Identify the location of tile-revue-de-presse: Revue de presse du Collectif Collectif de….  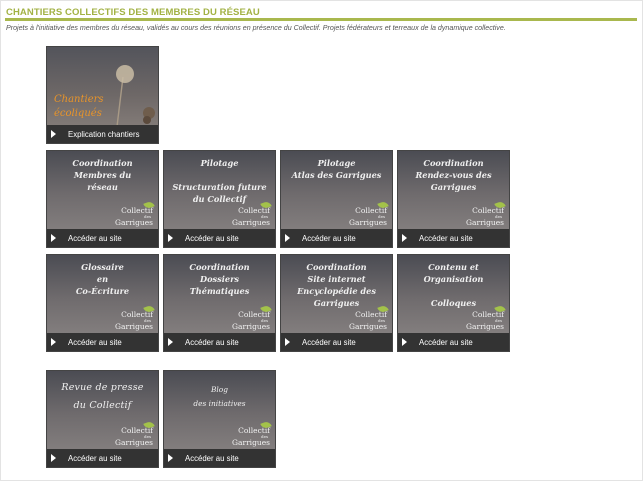
(102, 419).